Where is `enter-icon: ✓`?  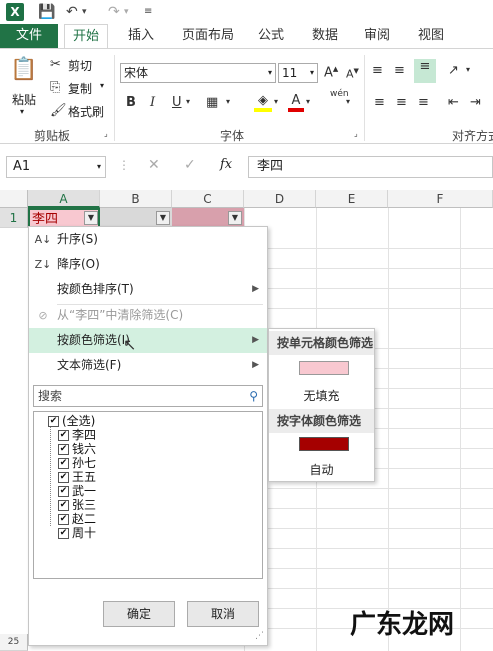 enter-icon: ✓ is located at coordinates (190, 165).